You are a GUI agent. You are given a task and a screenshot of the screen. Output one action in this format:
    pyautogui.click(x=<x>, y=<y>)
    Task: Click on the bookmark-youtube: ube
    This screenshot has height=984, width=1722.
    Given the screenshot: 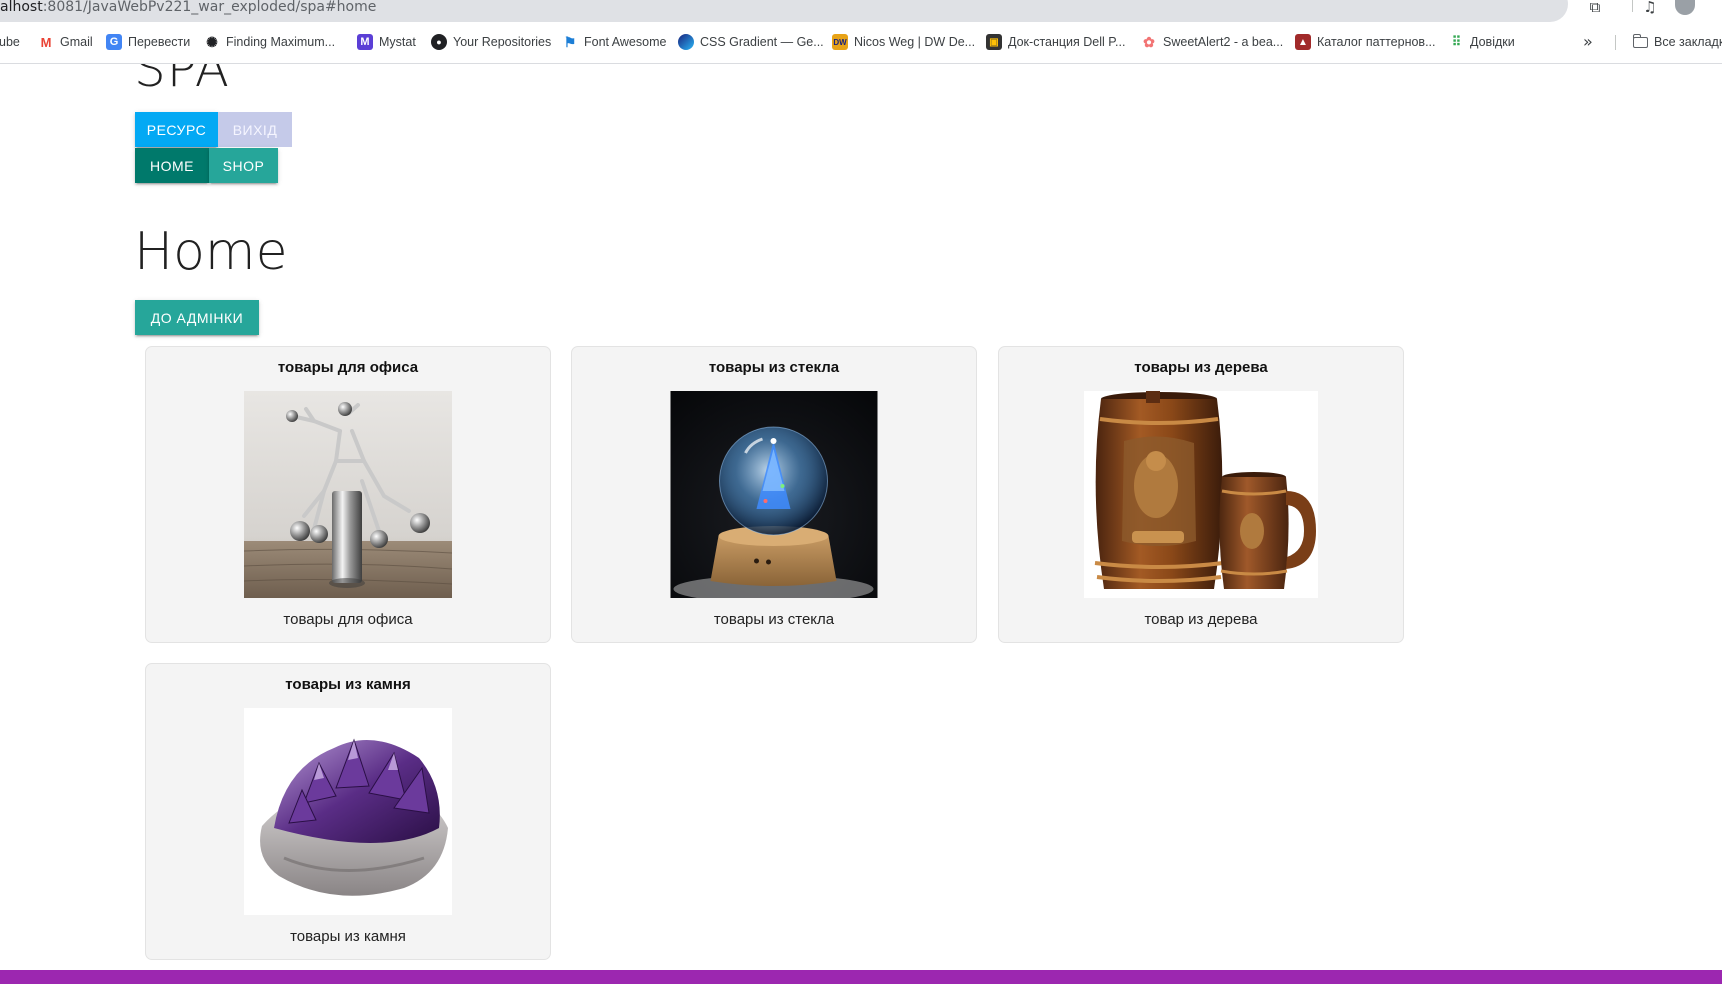 What is the action you would take?
    pyautogui.click(x=10, y=42)
    